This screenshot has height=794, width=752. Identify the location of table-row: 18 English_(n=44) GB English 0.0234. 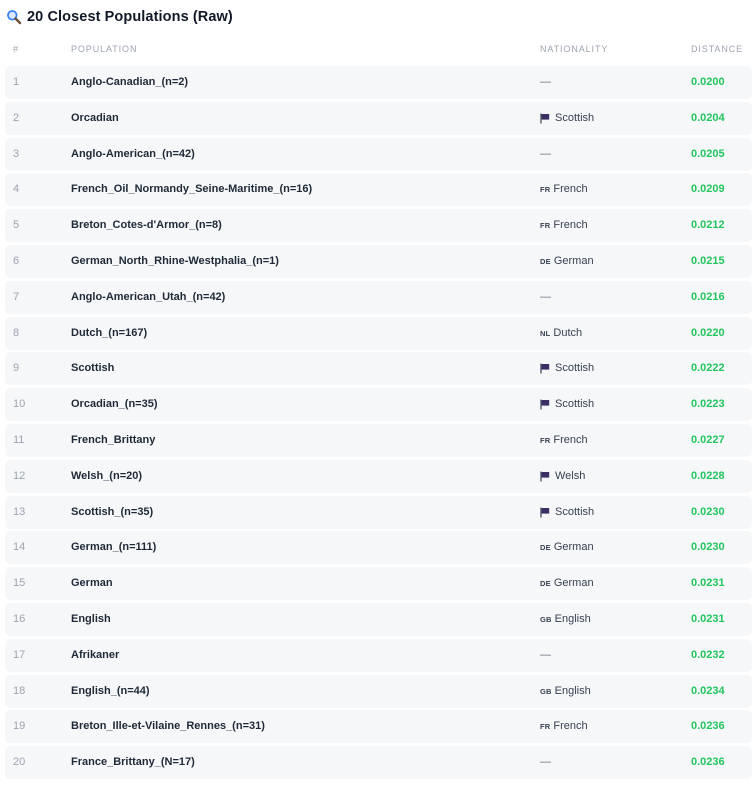
(378, 691).